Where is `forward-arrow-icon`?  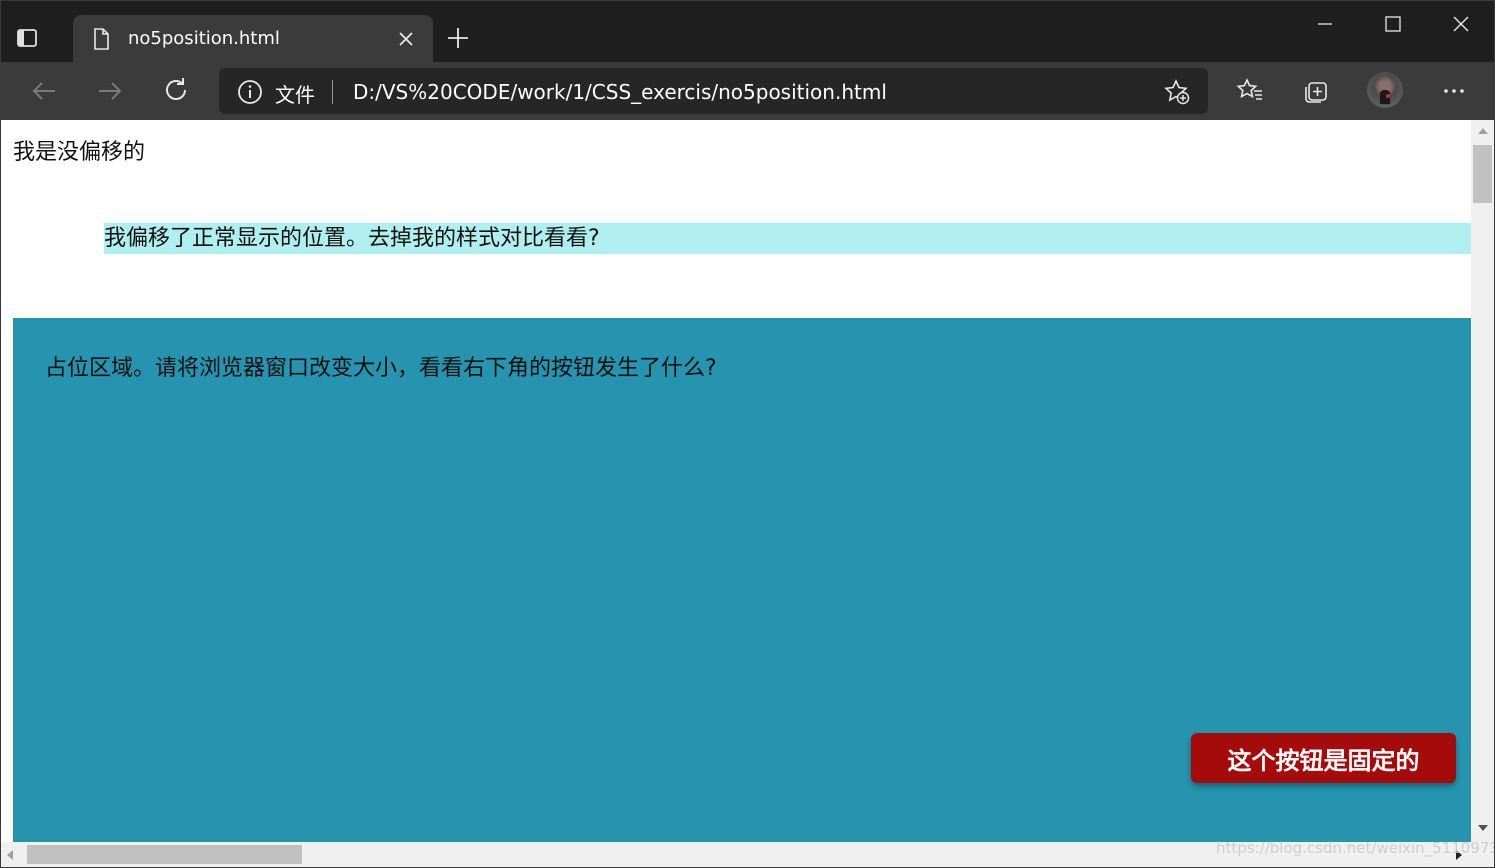
forward-arrow-icon is located at coordinates (110, 91).